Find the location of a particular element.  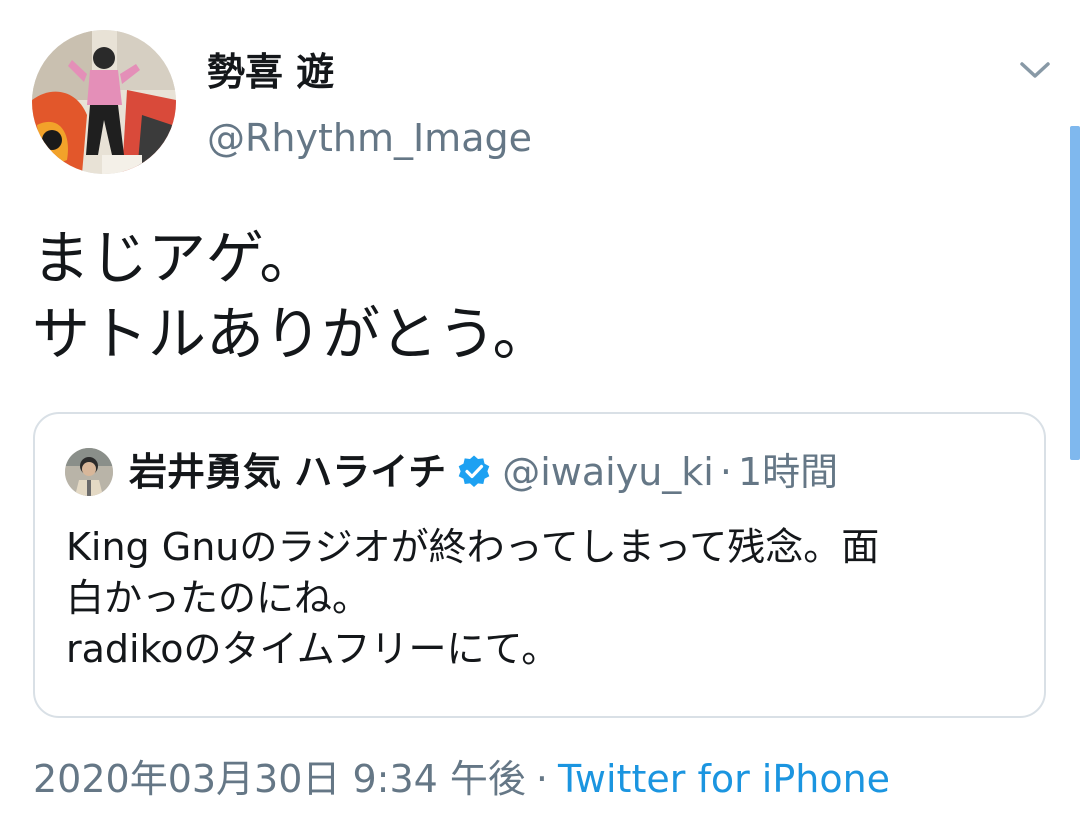

author-handle: @Rhythm_Image is located at coordinates (369, 138).